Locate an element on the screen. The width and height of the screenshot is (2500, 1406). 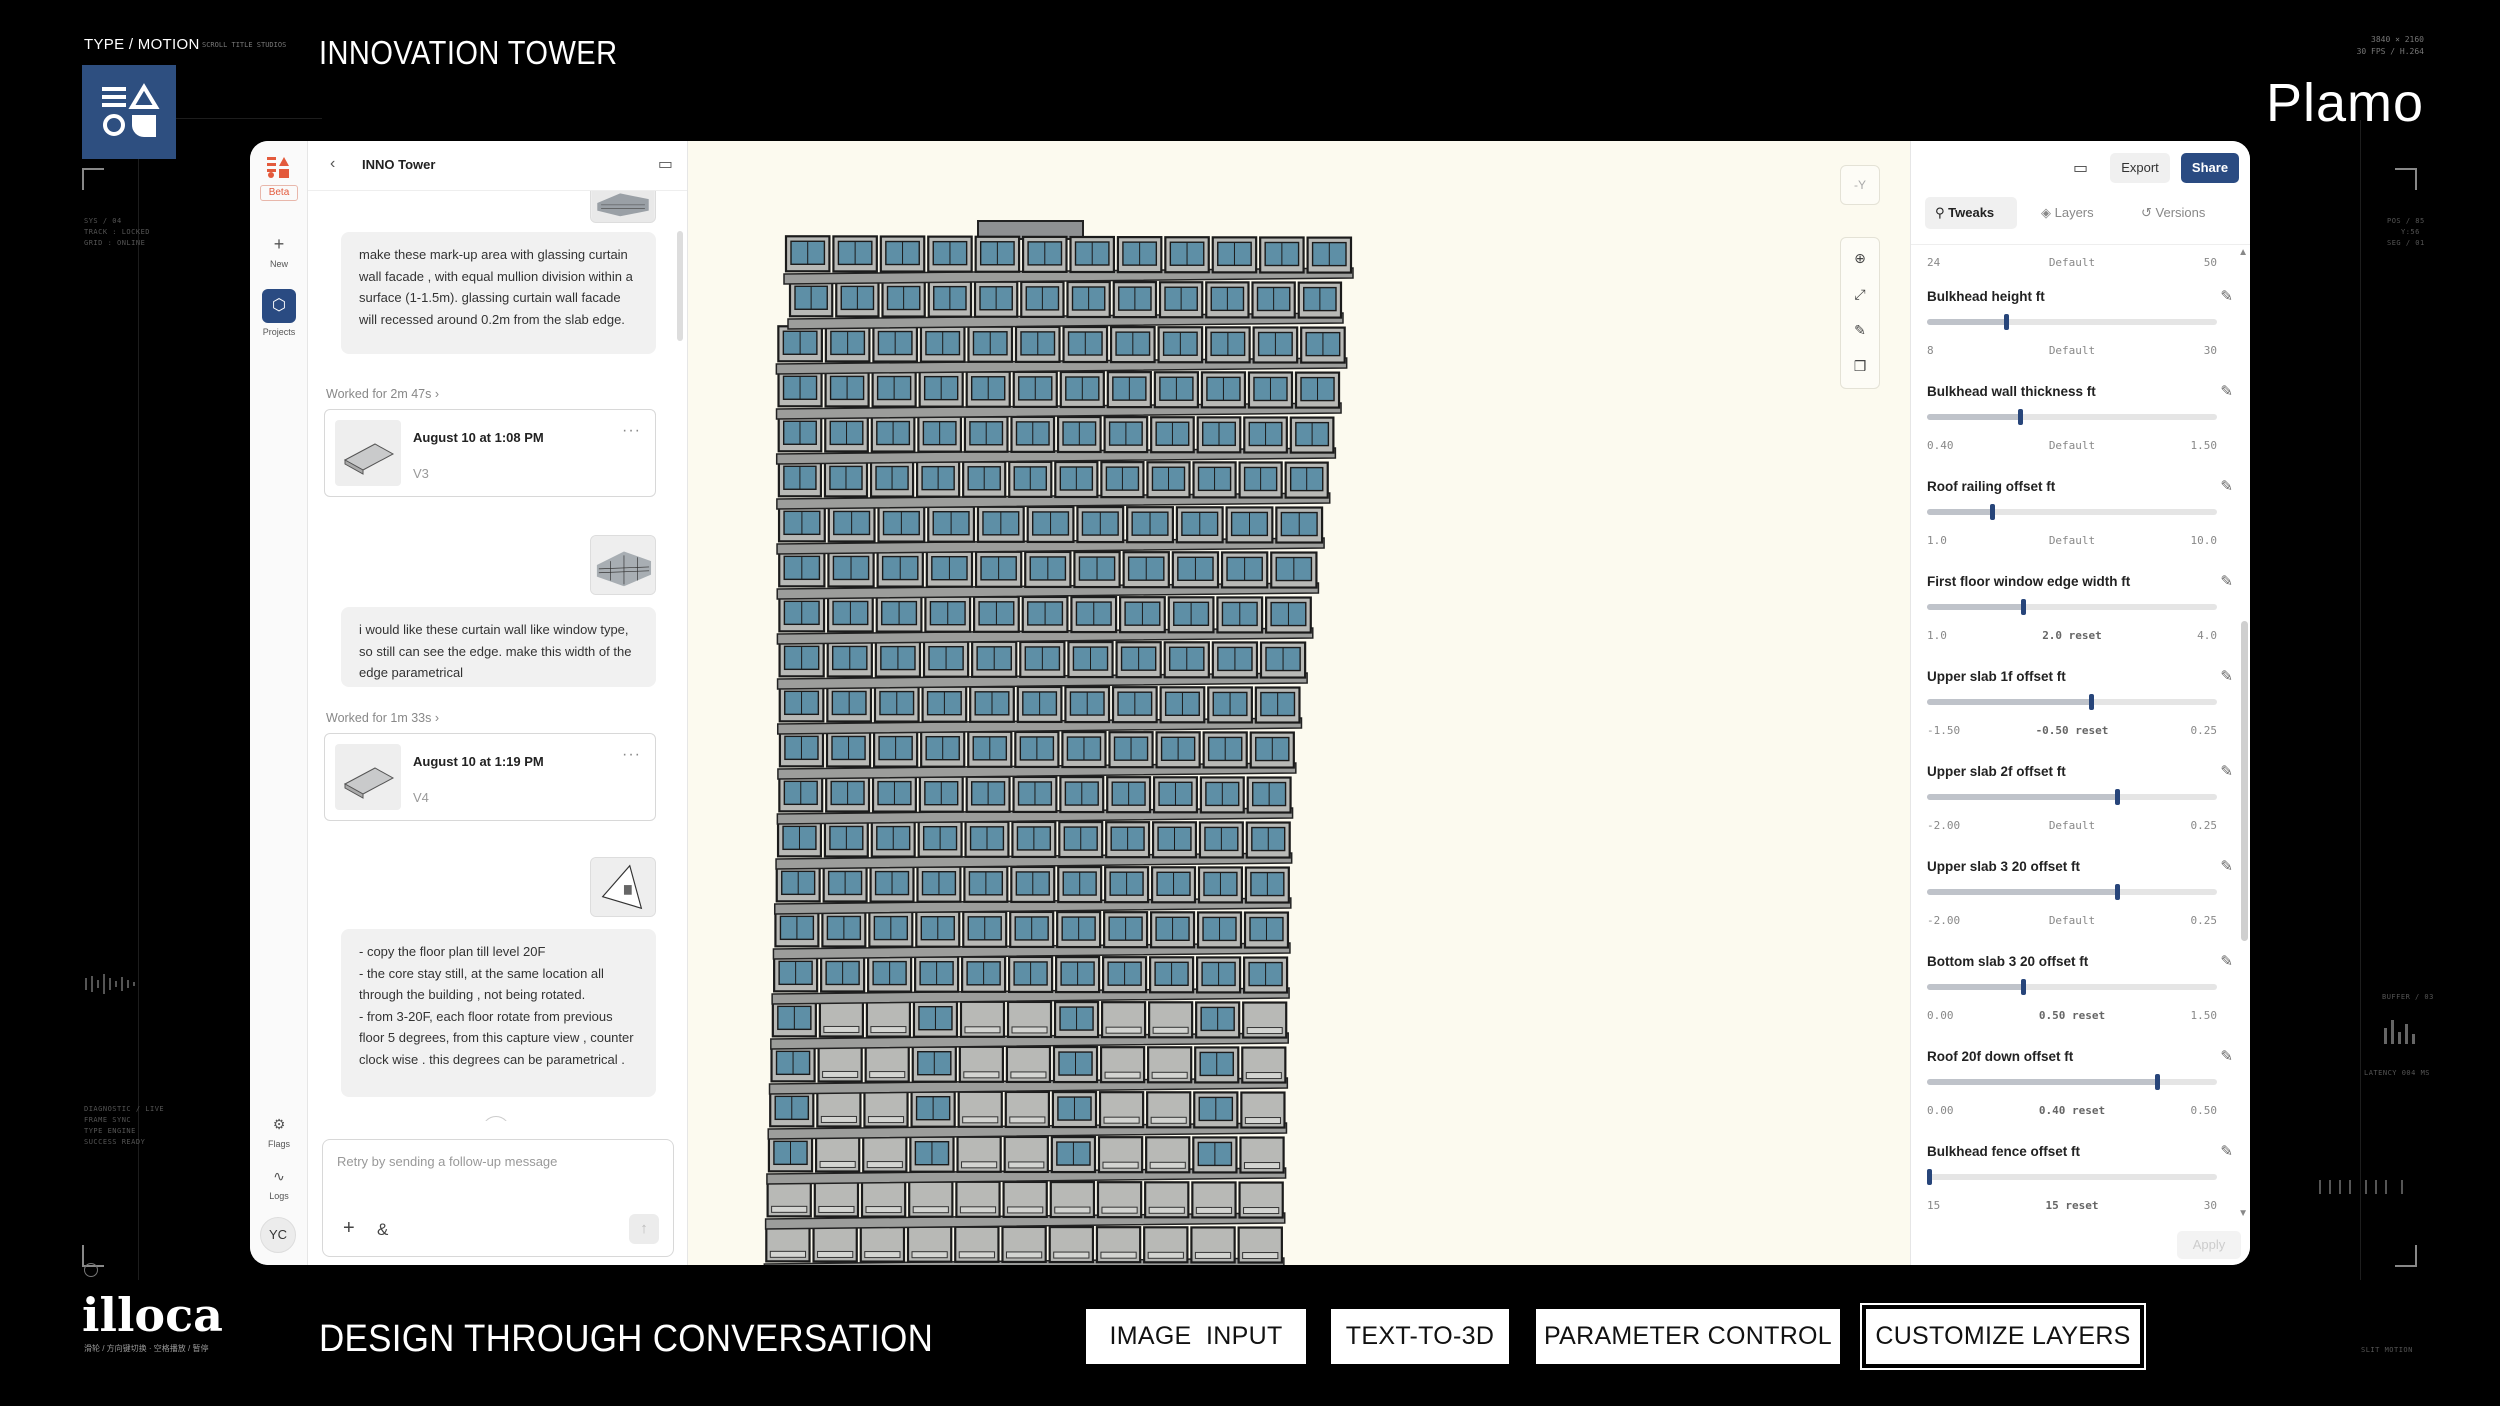
slider-reset: 0.40 reset is located at coordinates (2072, 1110).